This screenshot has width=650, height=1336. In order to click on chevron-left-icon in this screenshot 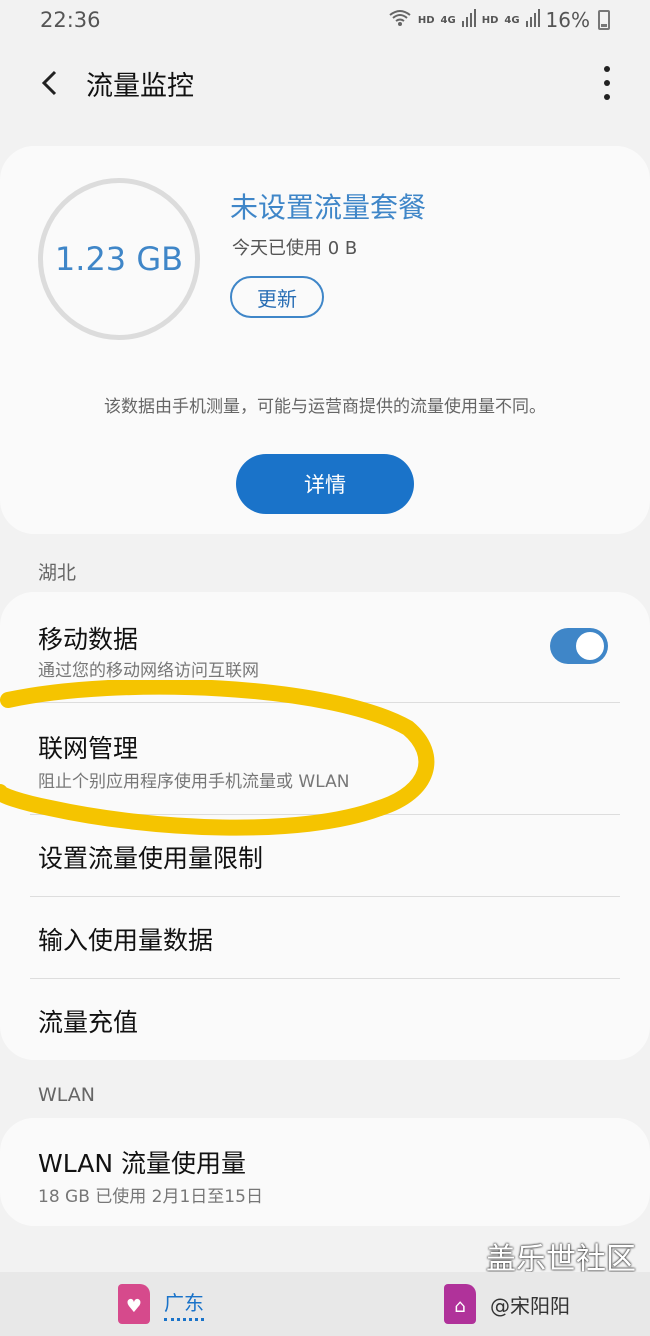, I will do `click(49, 83)`.